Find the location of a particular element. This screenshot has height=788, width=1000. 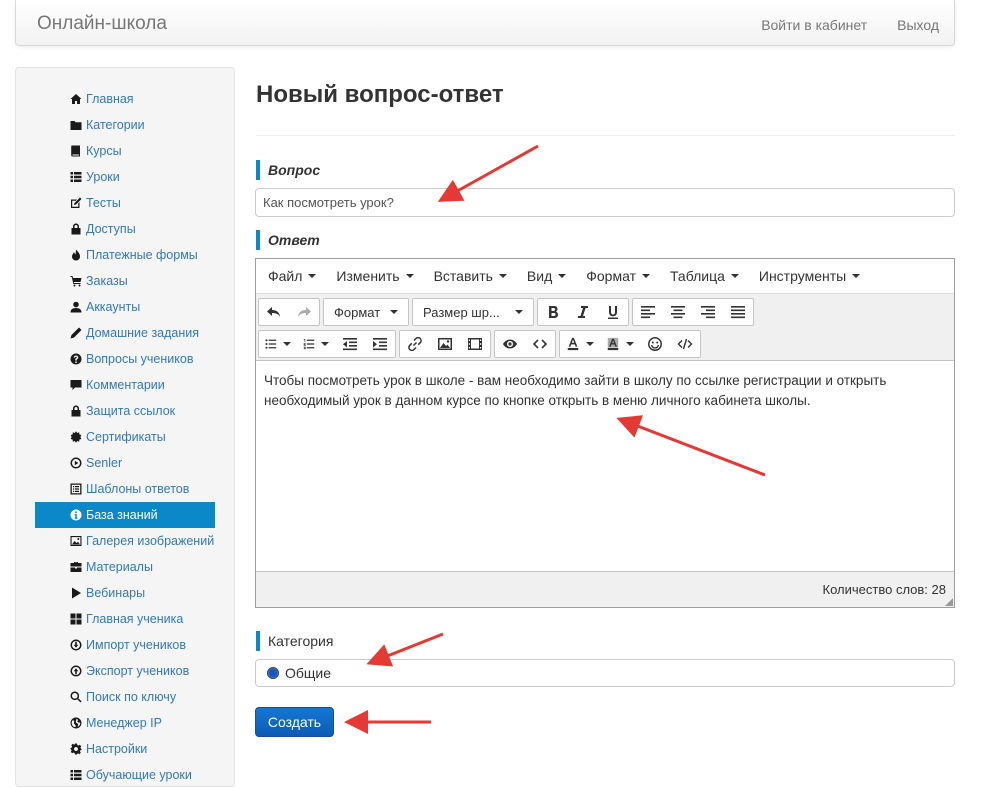

sidebar-item-3: Уроки is located at coordinates (125, 177).